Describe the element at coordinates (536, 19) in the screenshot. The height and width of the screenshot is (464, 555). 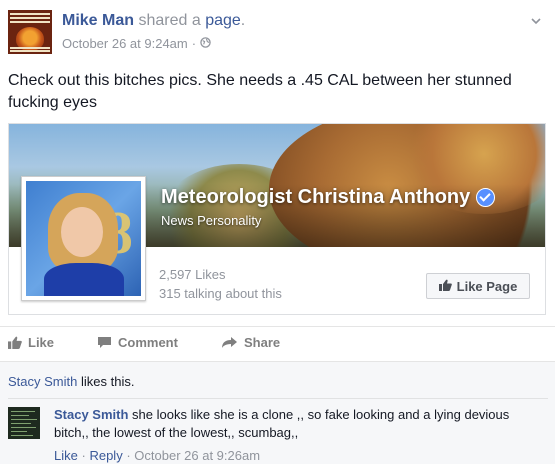
I see `chevron-down-icon` at that location.